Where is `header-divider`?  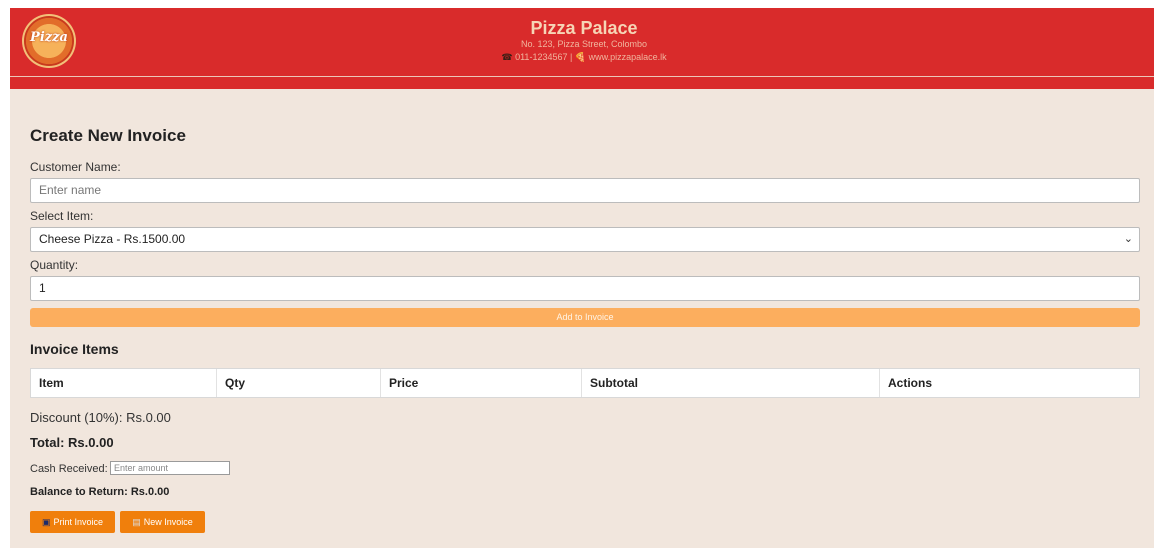 header-divider is located at coordinates (582, 76).